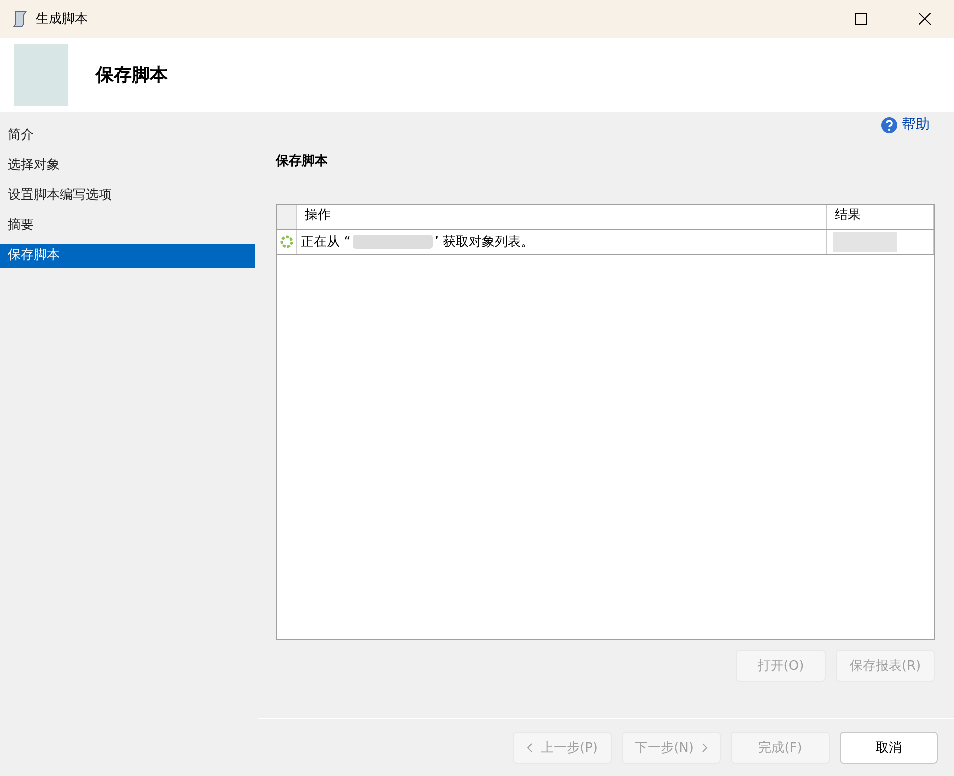 Image resolution: width=954 pixels, height=776 pixels. Describe the element at coordinates (880, 217) in the screenshot. I see `column-header: 结果` at that location.